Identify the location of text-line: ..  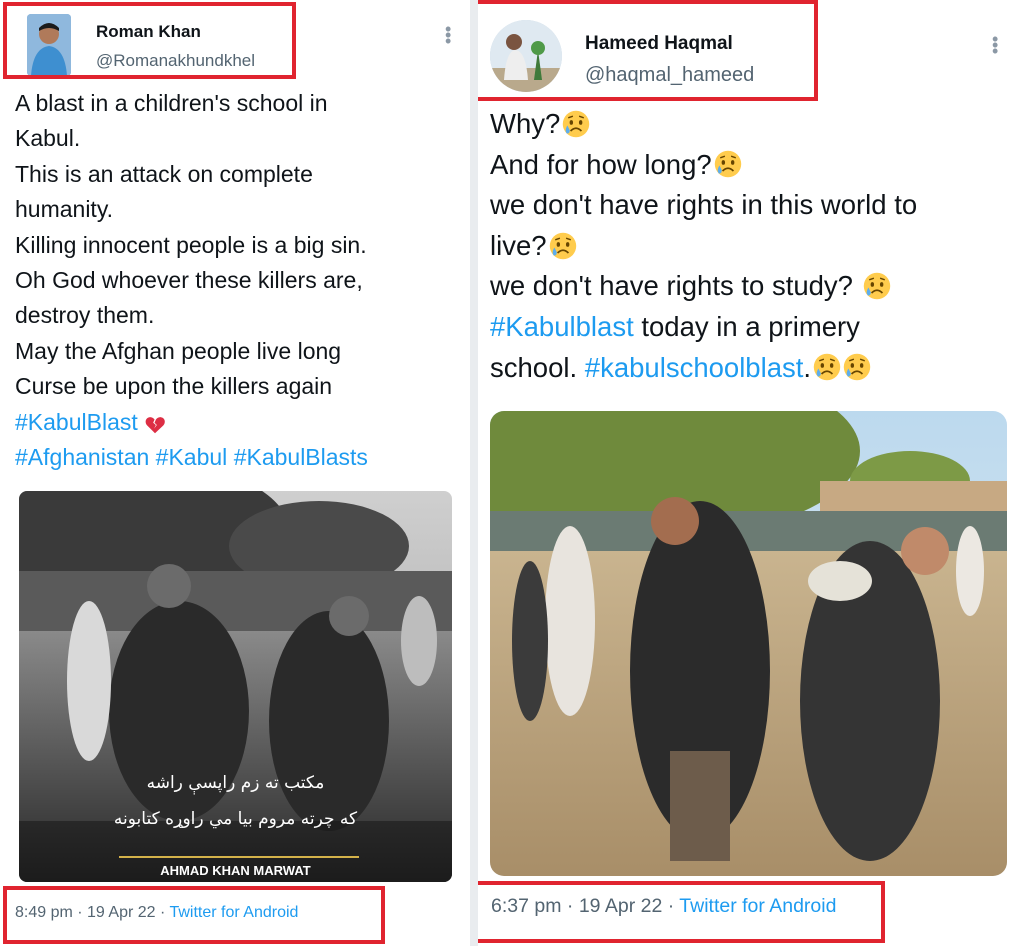
(807, 367).